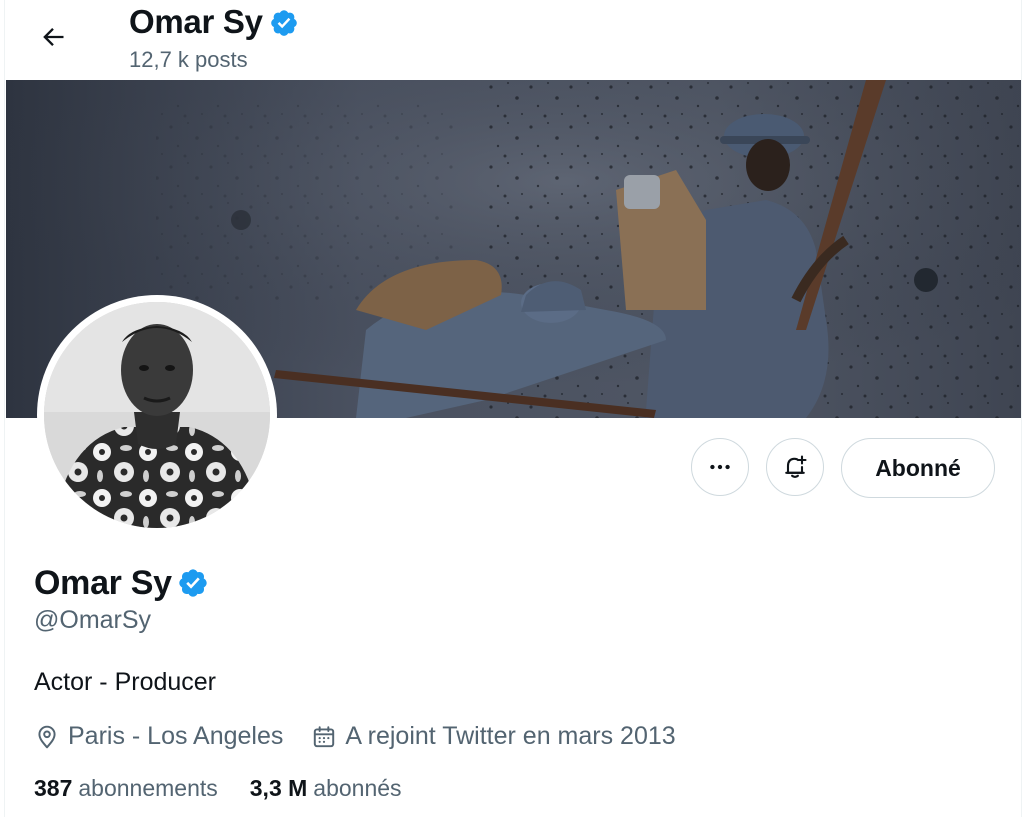 This screenshot has height=817, width=1024. I want to click on followers-link: 3,3 M abonnés, so click(326, 788).